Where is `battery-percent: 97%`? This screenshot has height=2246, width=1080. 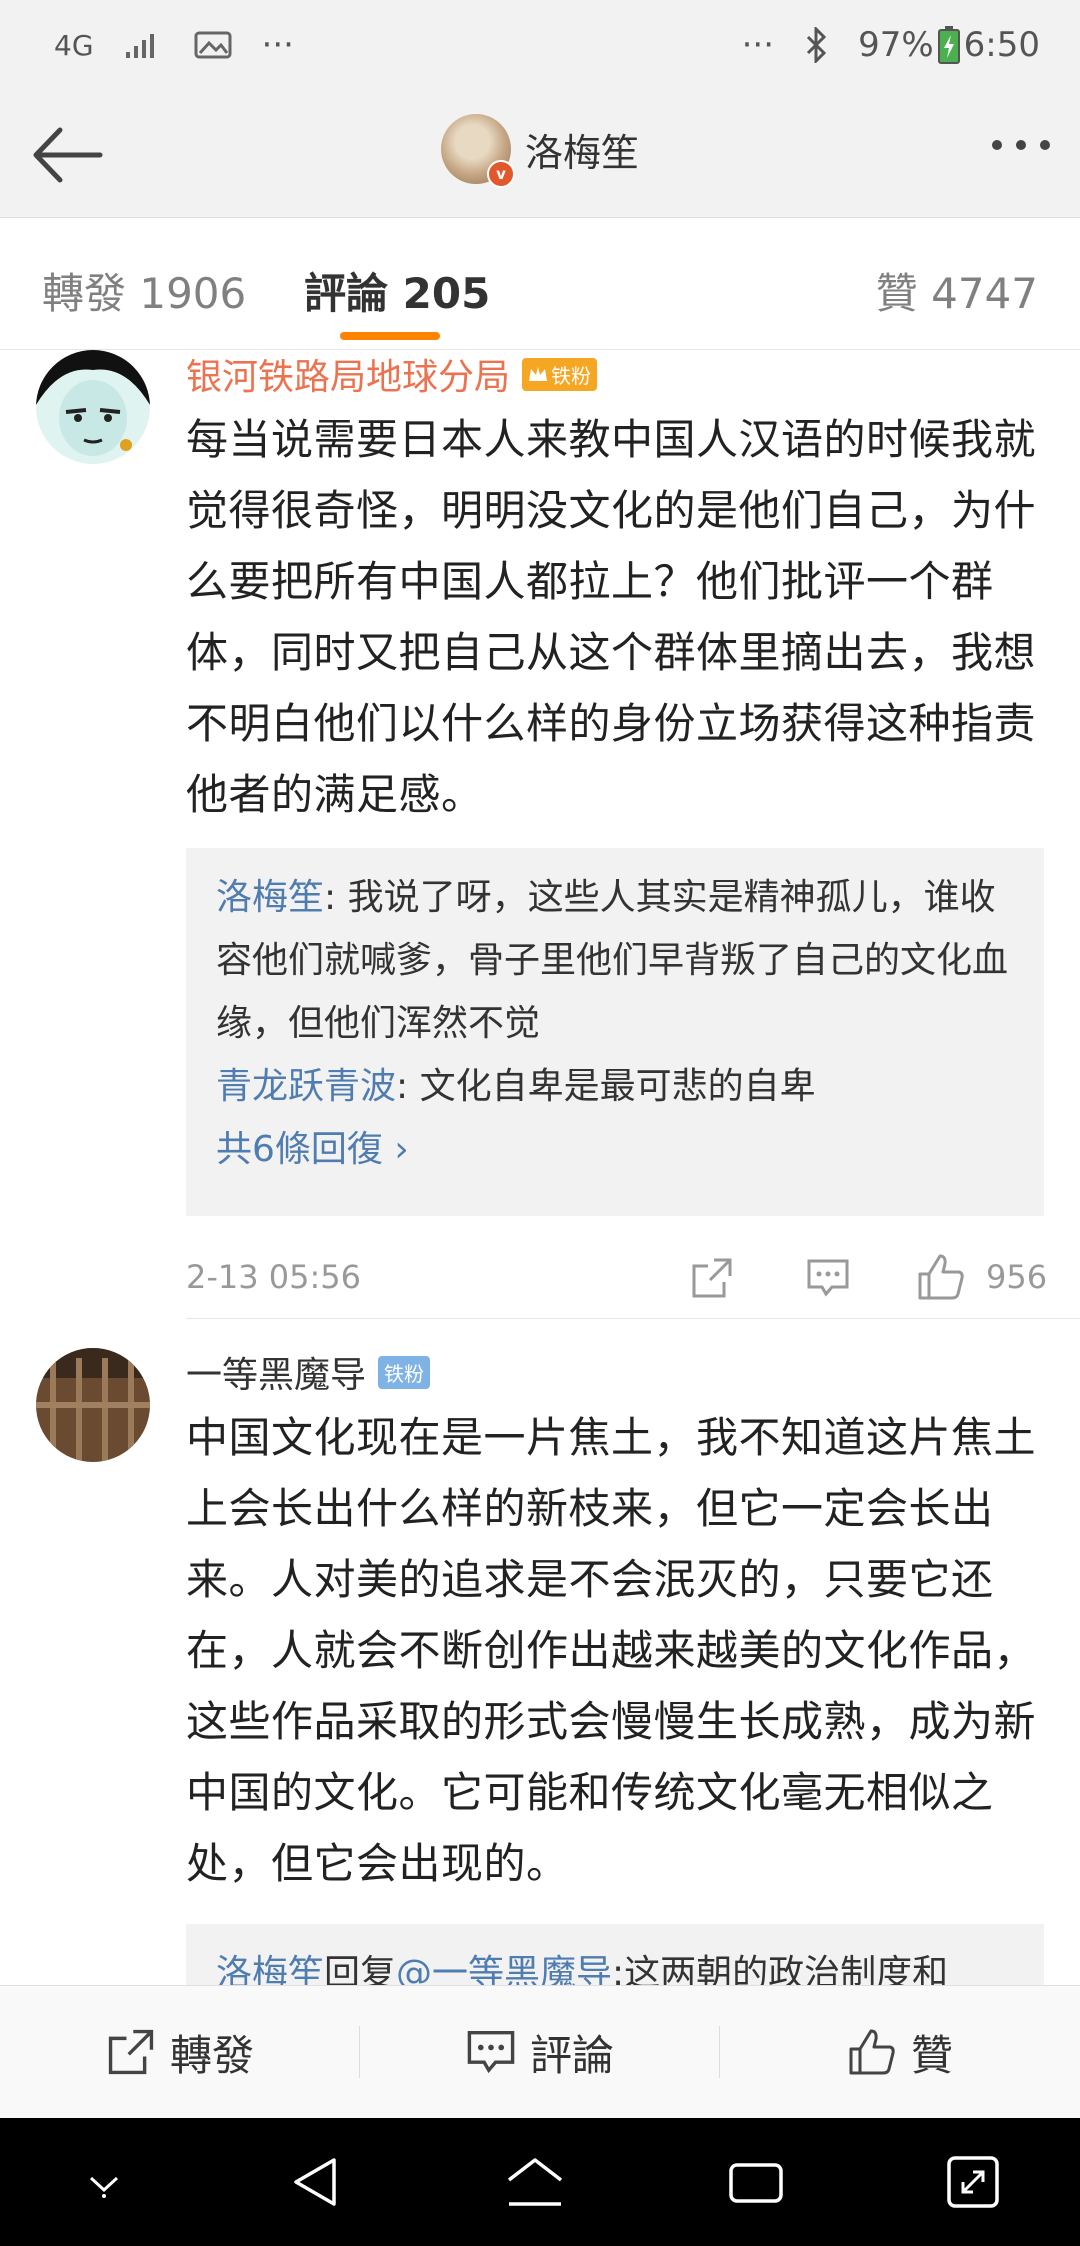
battery-percent: 97% is located at coordinates (896, 45).